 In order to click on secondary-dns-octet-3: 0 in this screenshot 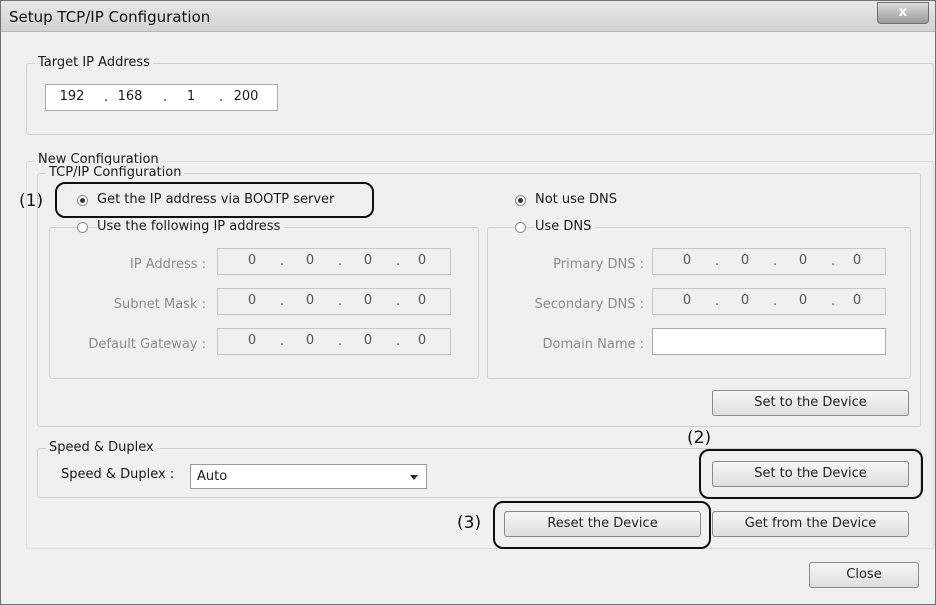, I will do `click(803, 300)`.